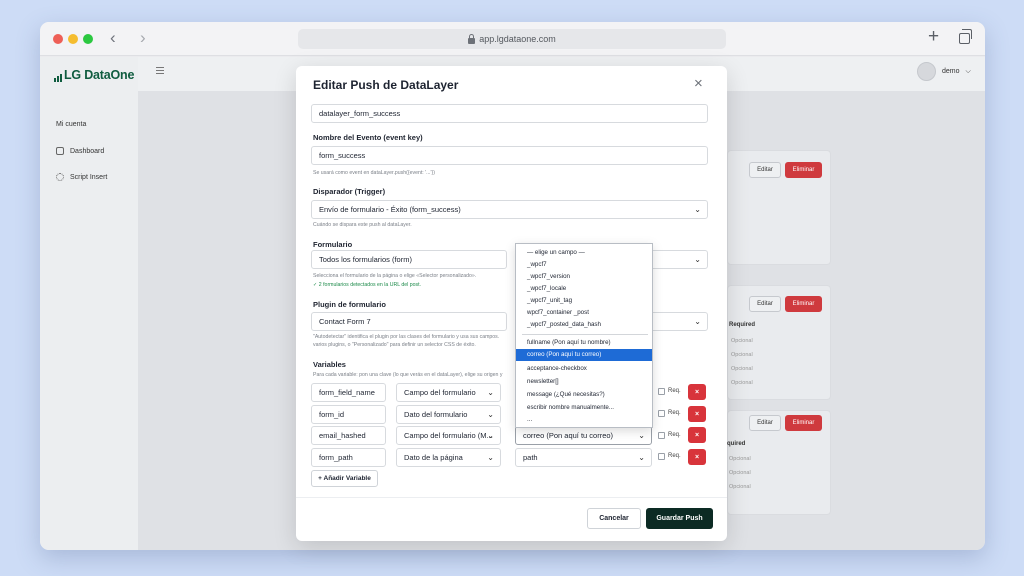 This screenshot has width=1024, height=576. Describe the element at coordinates (583, 457) in the screenshot. I see `variable-field-select: path ⌄` at that location.